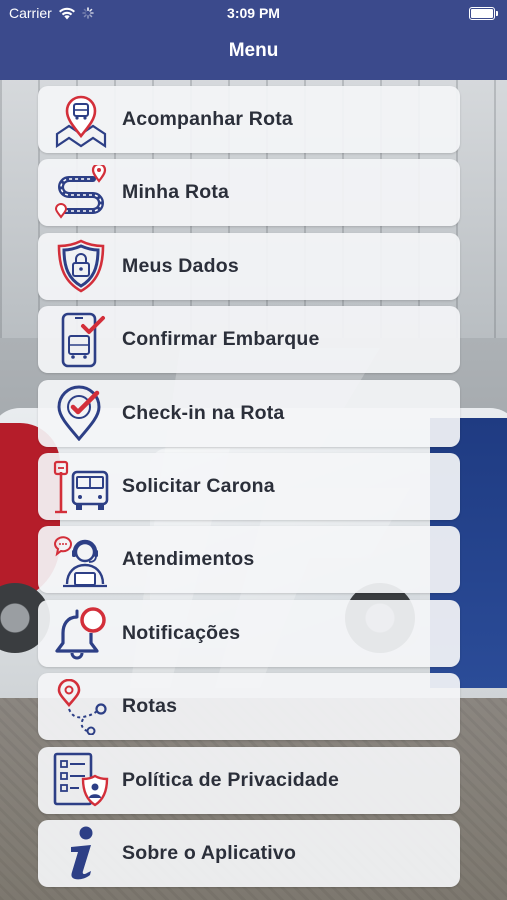 The image size is (507, 900). I want to click on menu-item-meus-dados: Meus Dados, so click(249, 266).